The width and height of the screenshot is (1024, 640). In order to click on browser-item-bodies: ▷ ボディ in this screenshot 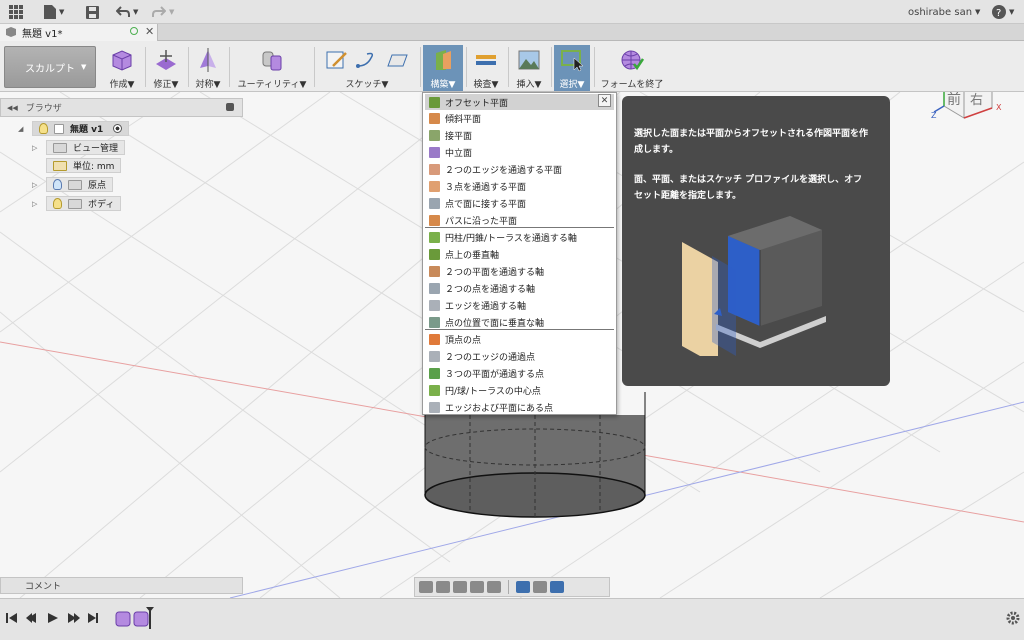, I will do `click(77, 203)`.